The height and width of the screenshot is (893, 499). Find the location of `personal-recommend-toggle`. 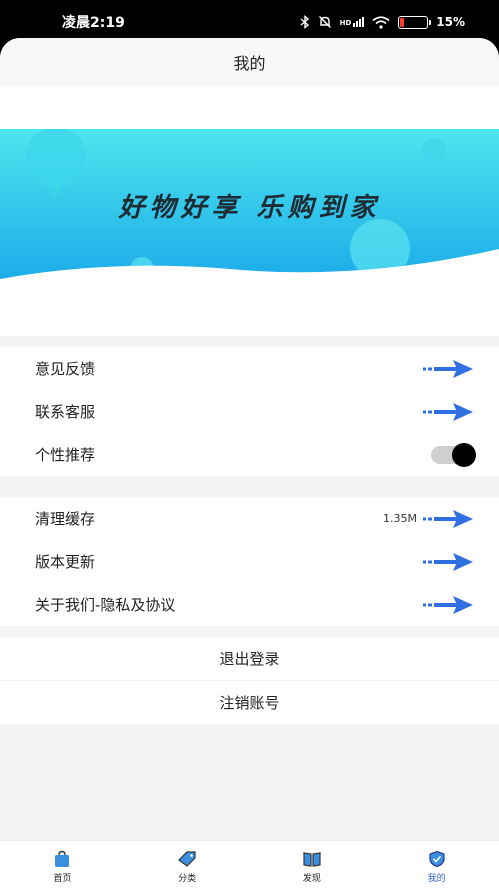

personal-recommend-toggle is located at coordinates (453, 454).